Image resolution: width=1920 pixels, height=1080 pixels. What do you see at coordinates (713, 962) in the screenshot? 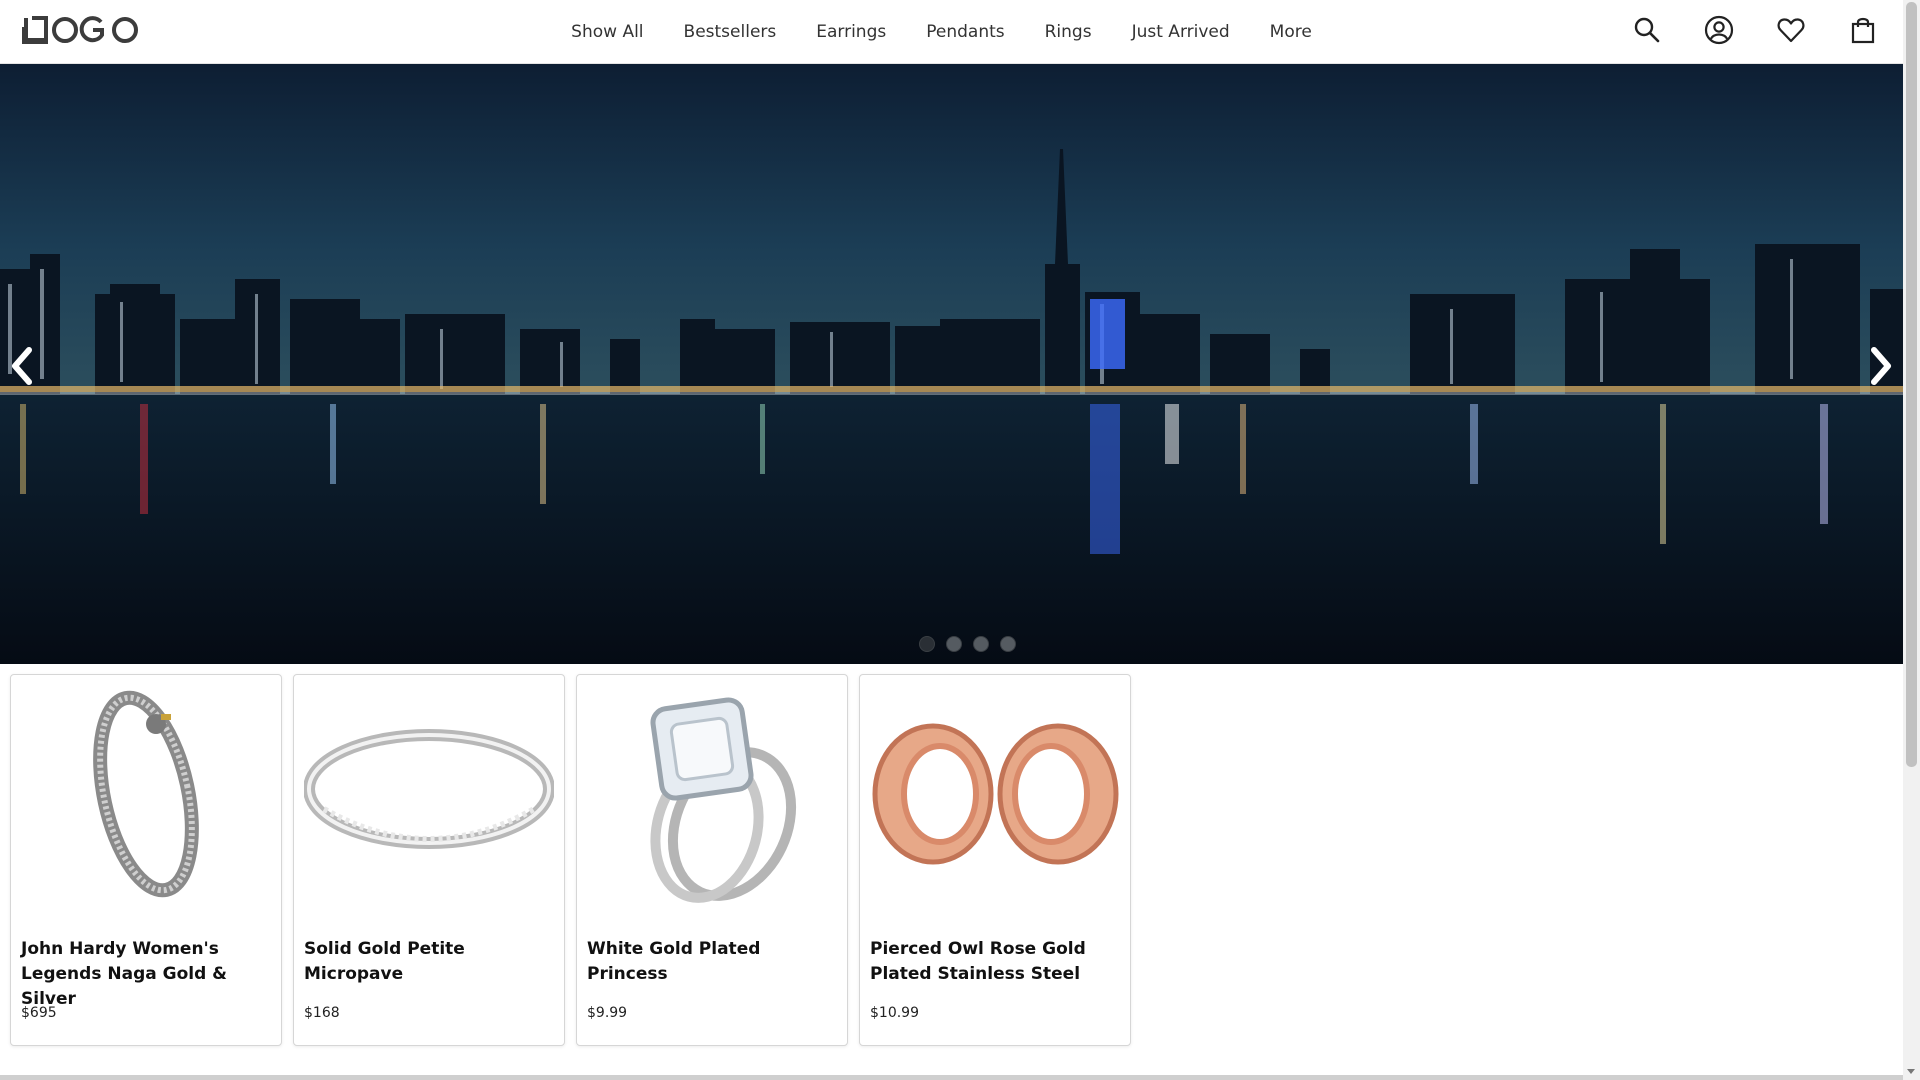
I see `product-title: White Gold Plated Princess` at bounding box center [713, 962].